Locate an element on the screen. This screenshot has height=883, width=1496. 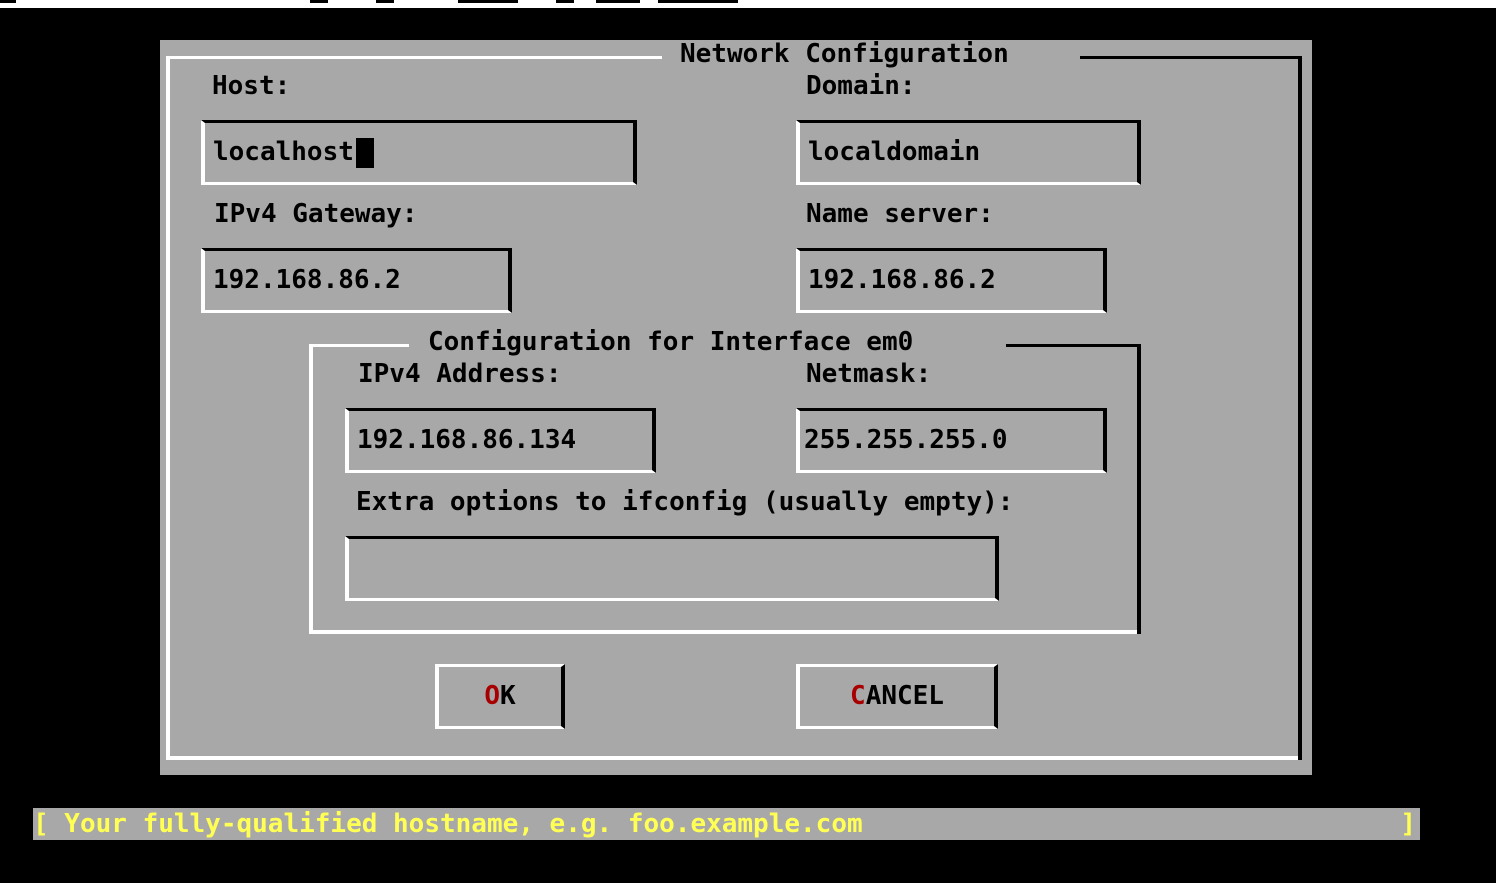
cancel-hotkey: C is located at coordinates (858, 696).